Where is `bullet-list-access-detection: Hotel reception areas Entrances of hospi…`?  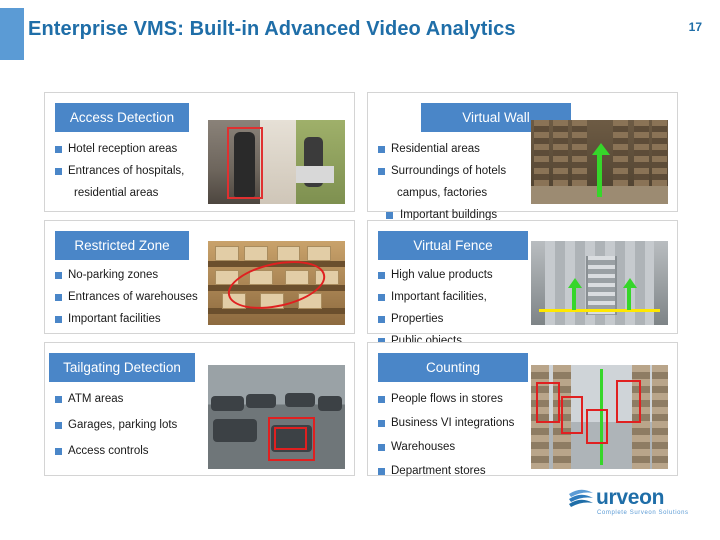
bullet-list-access-detection: Hotel reception areas Entrances of hospi… is located at coordinates (119, 176).